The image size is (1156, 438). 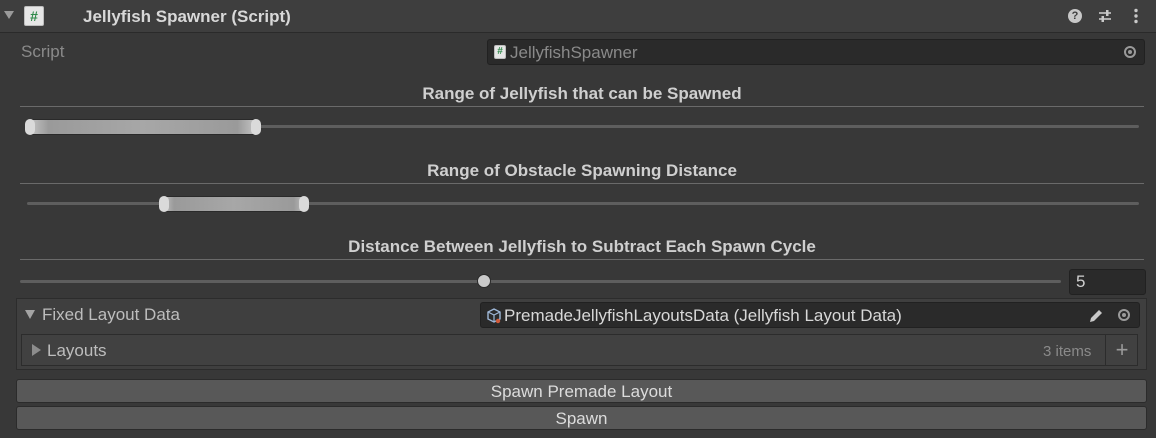 I want to click on script-icon: #, so click(x=34, y=16).